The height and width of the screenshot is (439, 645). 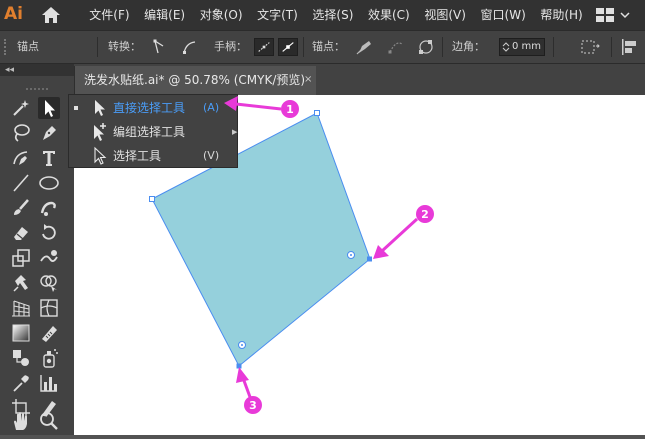 What do you see at coordinates (403, 232) in the screenshot?
I see `callout-2: 2` at bounding box center [403, 232].